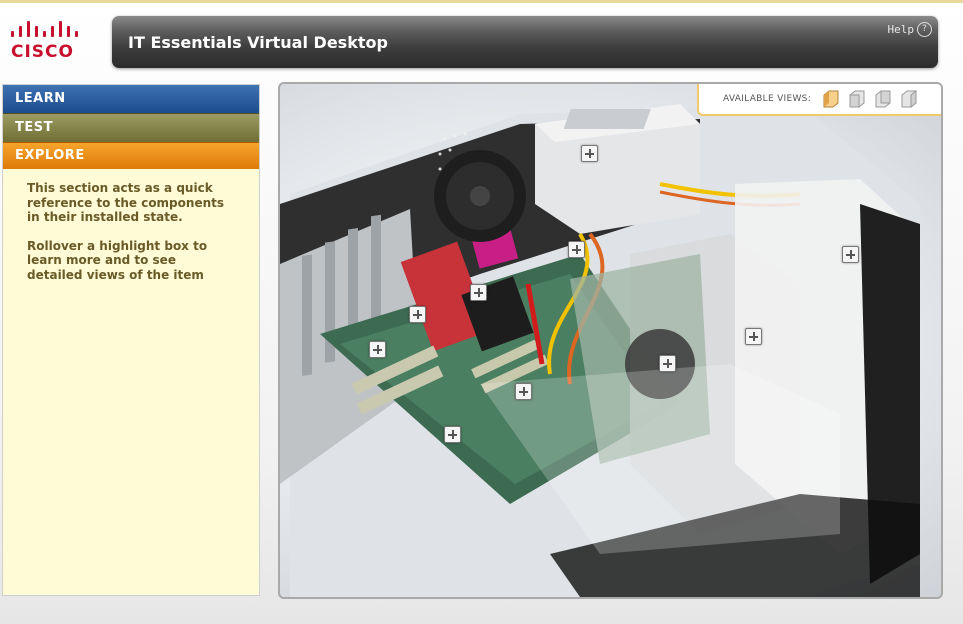 Image resolution: width=963 pixels, height=624 pixels. Describe the element at coordinates (481, 1) in the screenshot. I see `top-accent-strip` at that location.